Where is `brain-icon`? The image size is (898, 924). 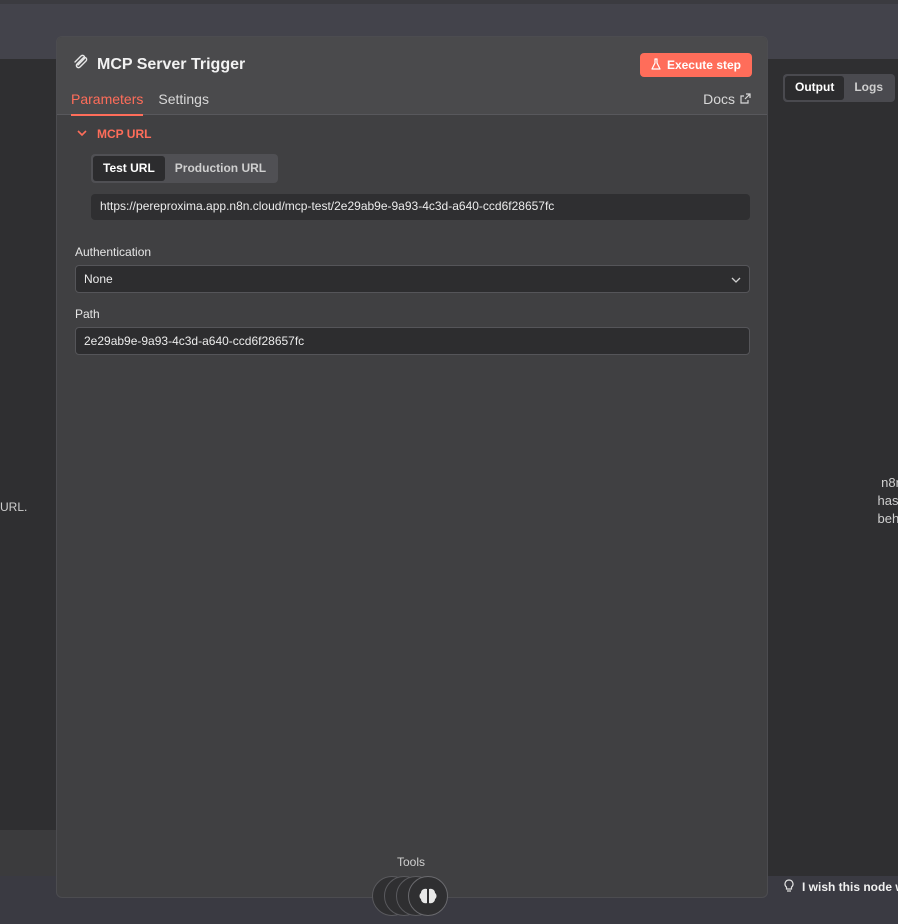 brain-icon is located at coordinates (428, 896).